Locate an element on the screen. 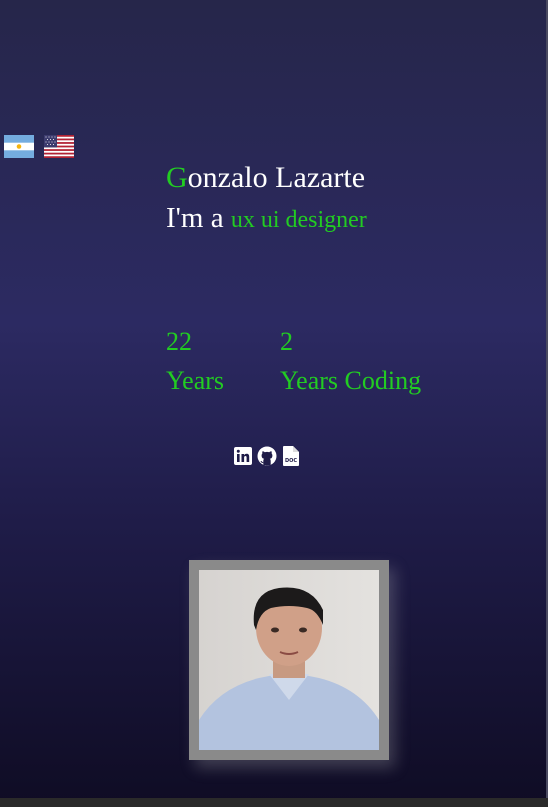  social-links: DOC is located at coordinates (267, 456).